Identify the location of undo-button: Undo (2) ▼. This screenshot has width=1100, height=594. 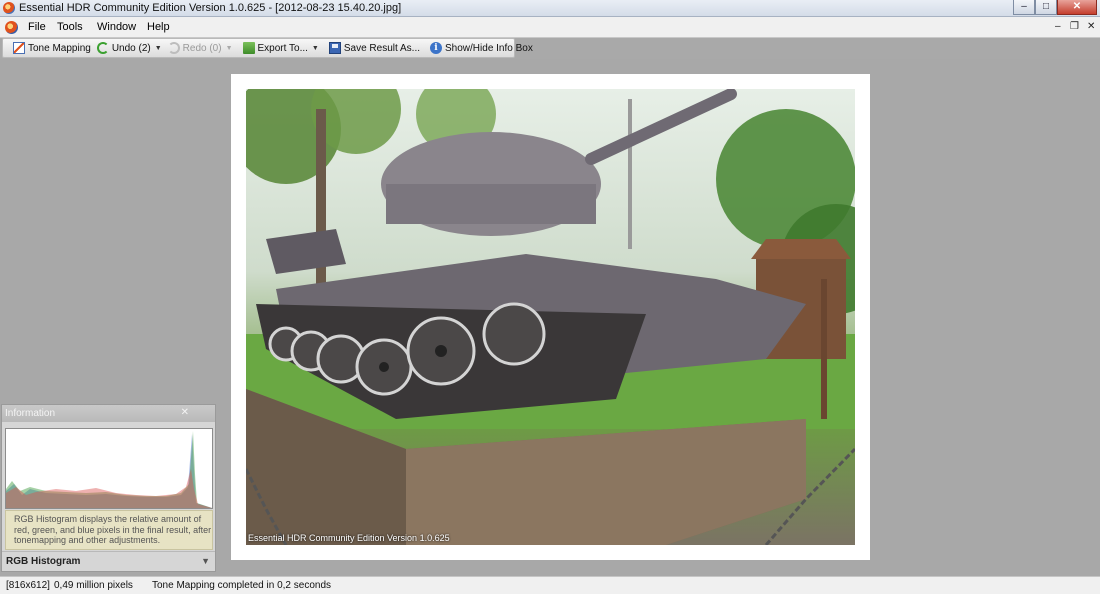
(129, 48).